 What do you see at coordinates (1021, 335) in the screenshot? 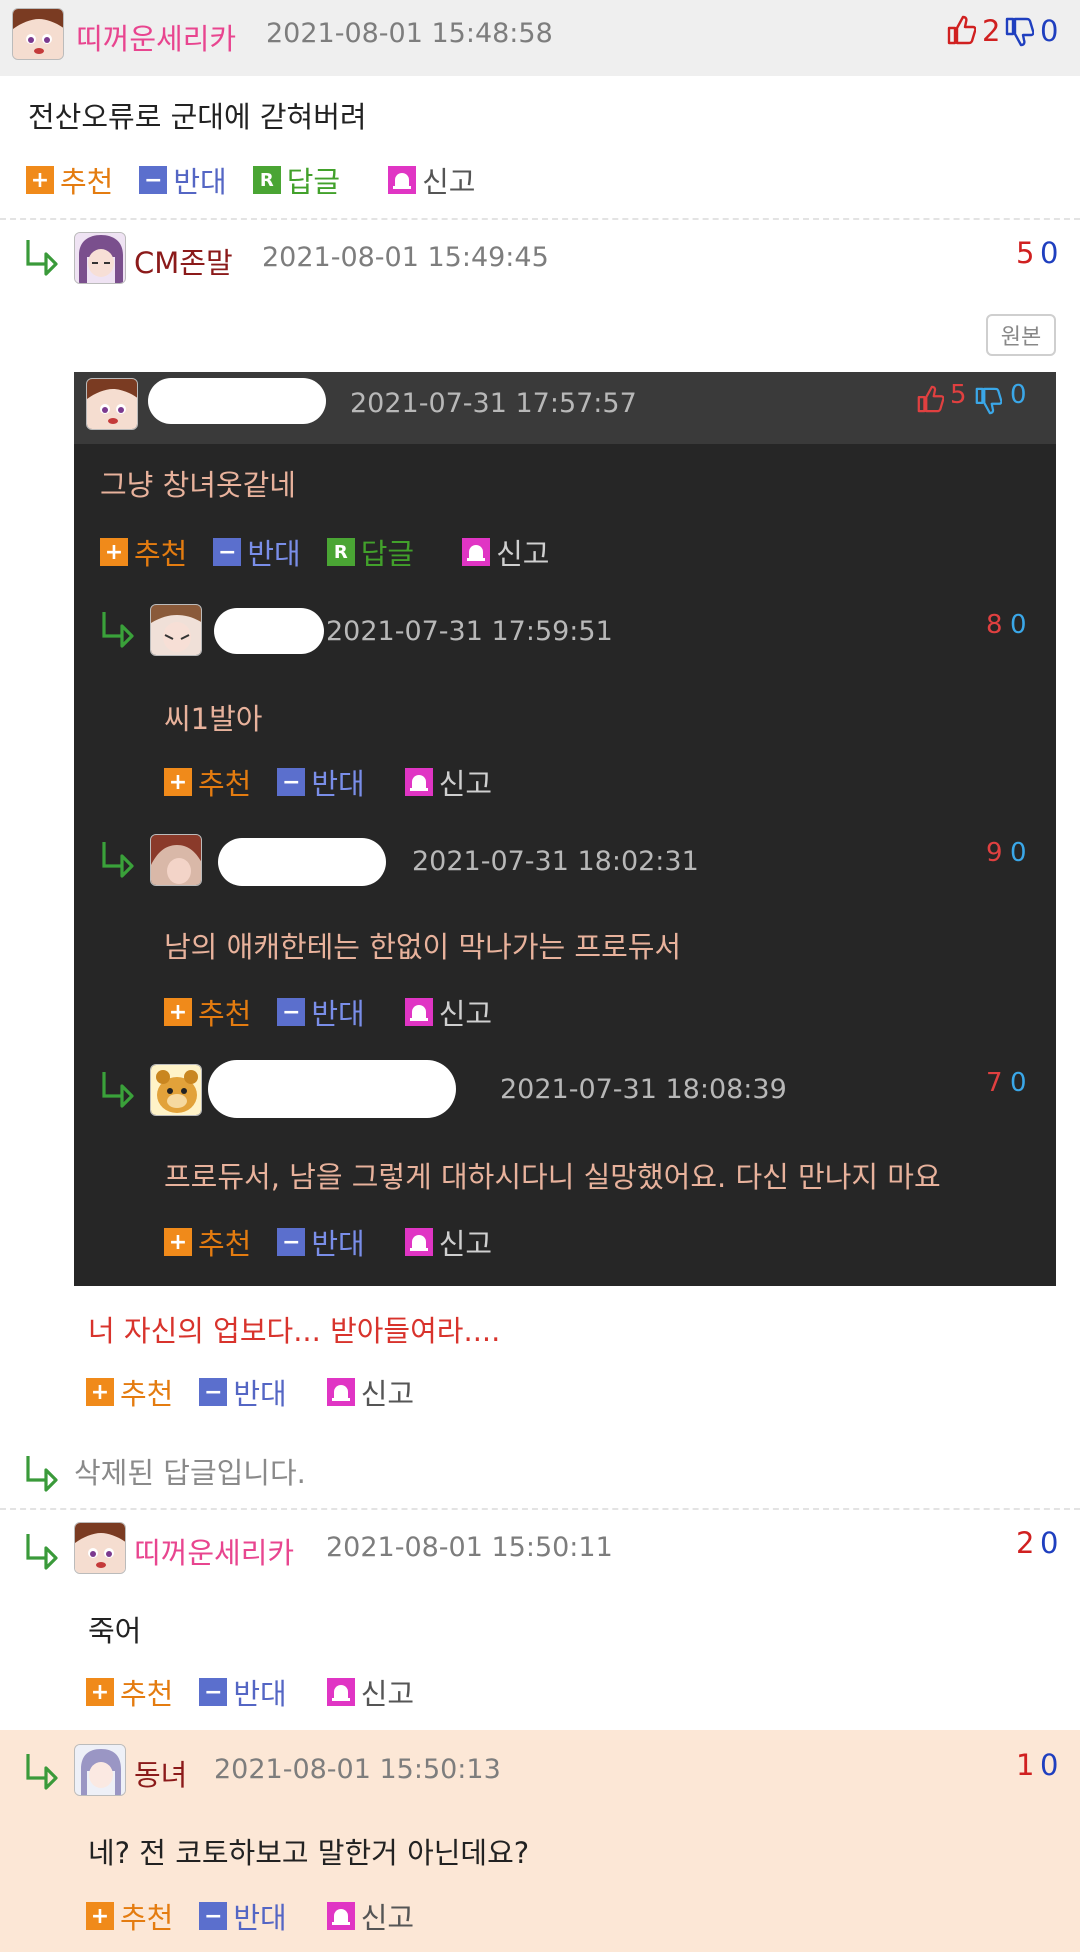
I see `original-button: 원본` at bounding box center [1021, 335].